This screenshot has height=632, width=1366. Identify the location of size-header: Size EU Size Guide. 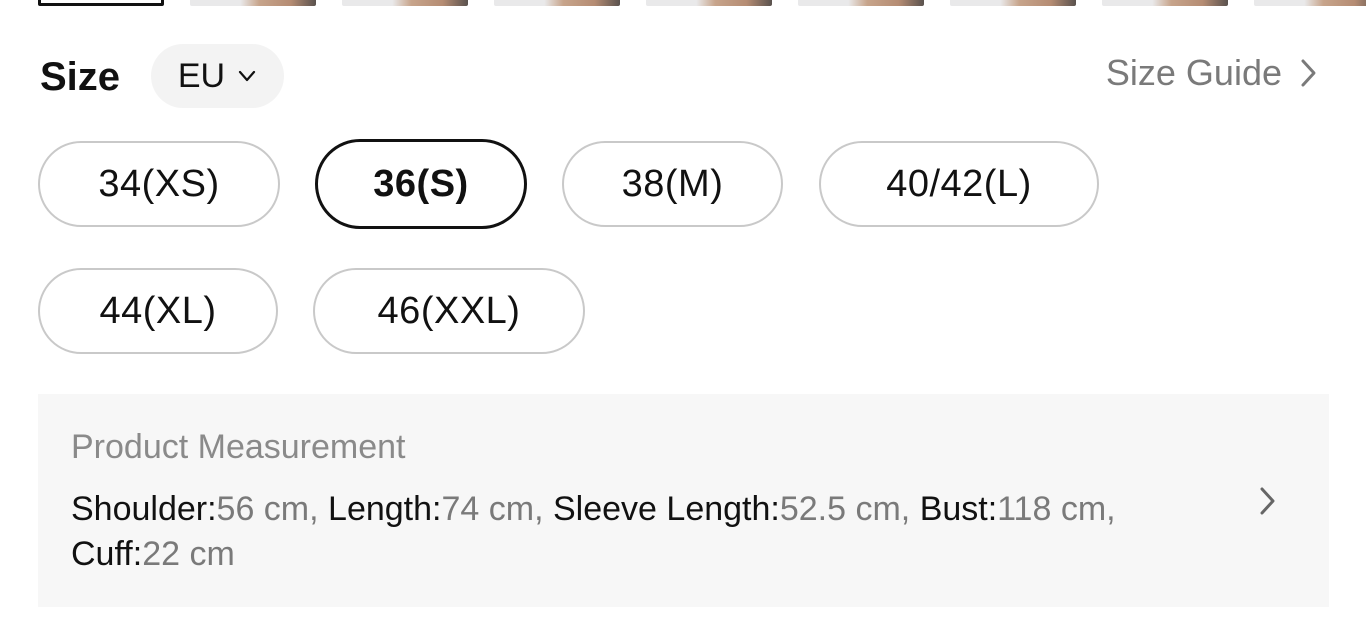
(679, 76).